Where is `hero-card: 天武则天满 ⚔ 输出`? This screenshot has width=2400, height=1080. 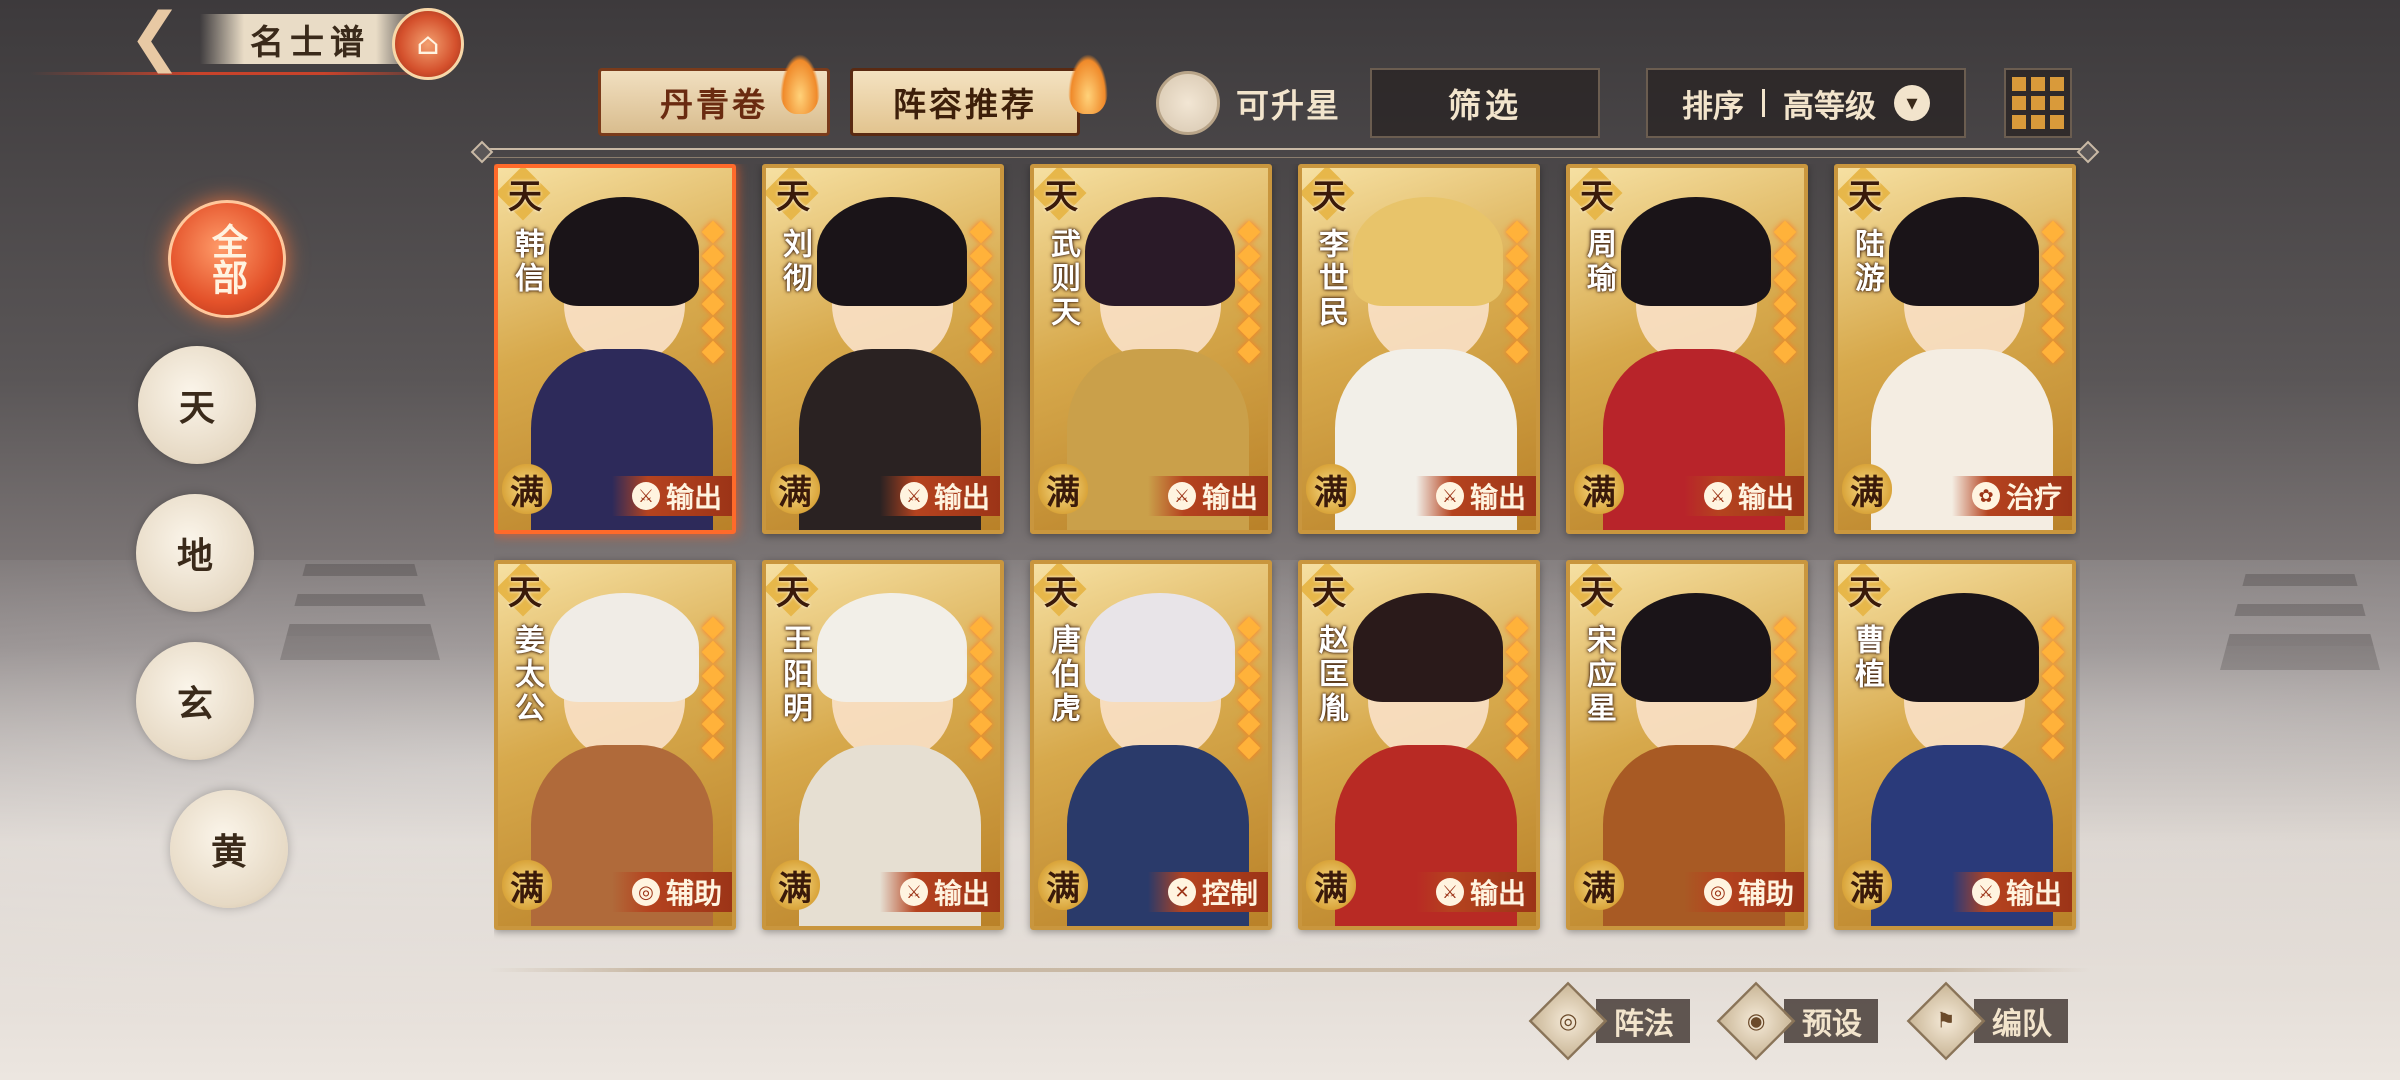 hero-card: 天武则天满 ⚔ 输出 is located at coordinates (1151, 349).